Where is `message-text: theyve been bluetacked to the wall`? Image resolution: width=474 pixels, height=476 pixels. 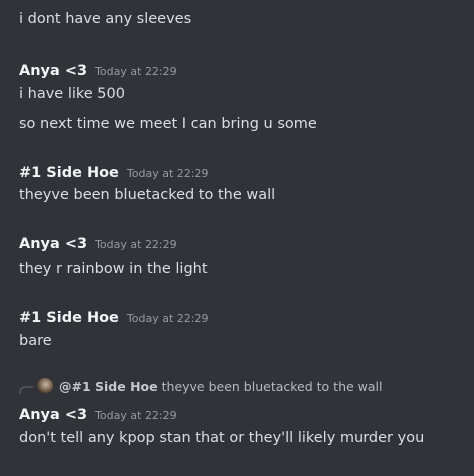
message-text: theyve been bluetacked to the wall is located at coordinates (147, 195).